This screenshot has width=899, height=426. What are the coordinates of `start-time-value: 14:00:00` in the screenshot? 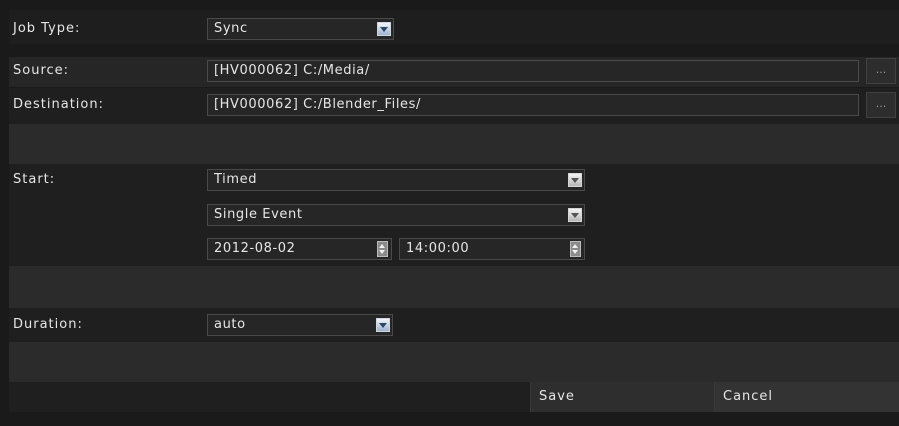 It's located at (438, 248).